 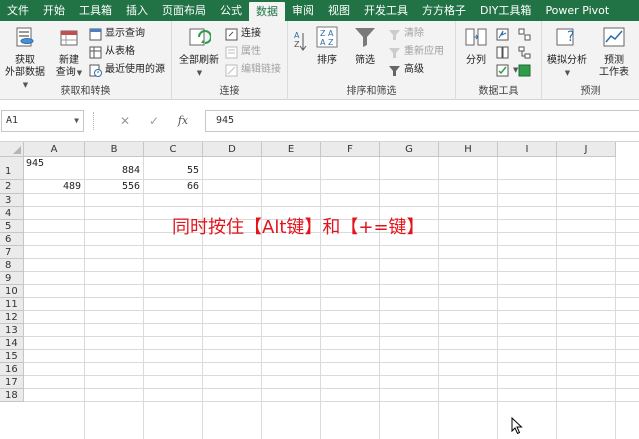 I want to click on flash-fill-button, so click(x=504, y=34).